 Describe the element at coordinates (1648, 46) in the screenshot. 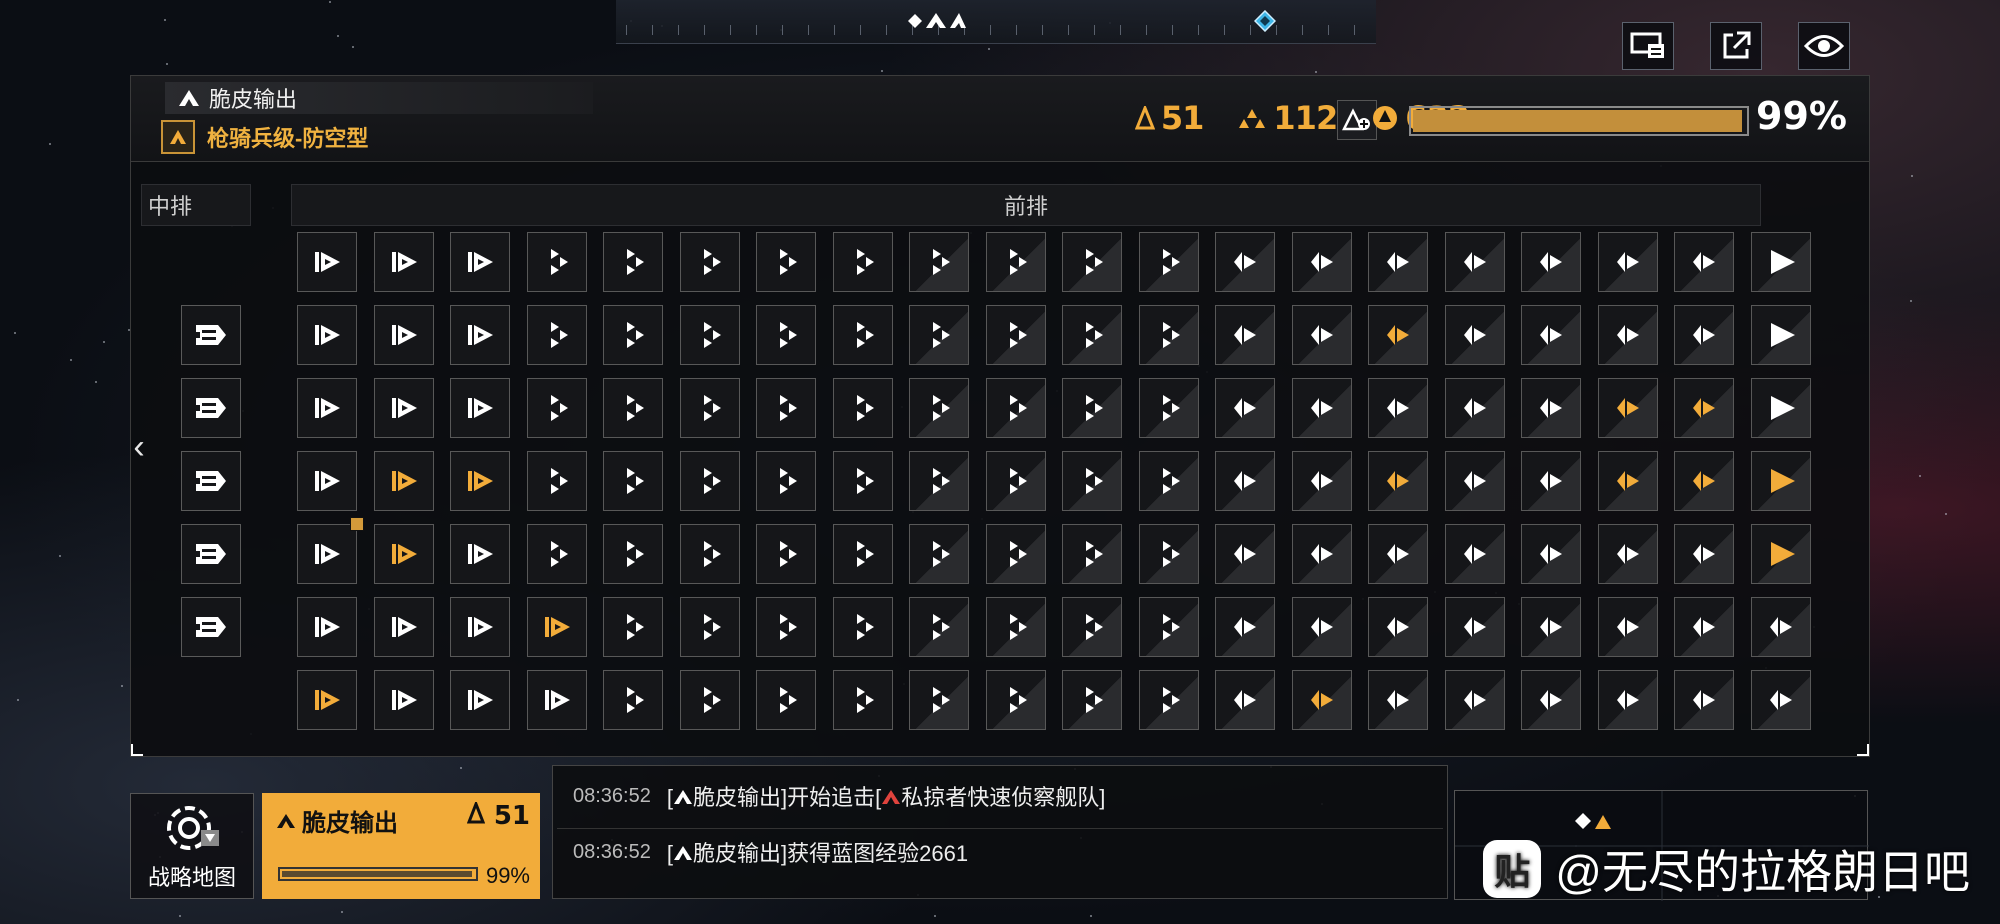

I see `screen-toggle-button` at that location.